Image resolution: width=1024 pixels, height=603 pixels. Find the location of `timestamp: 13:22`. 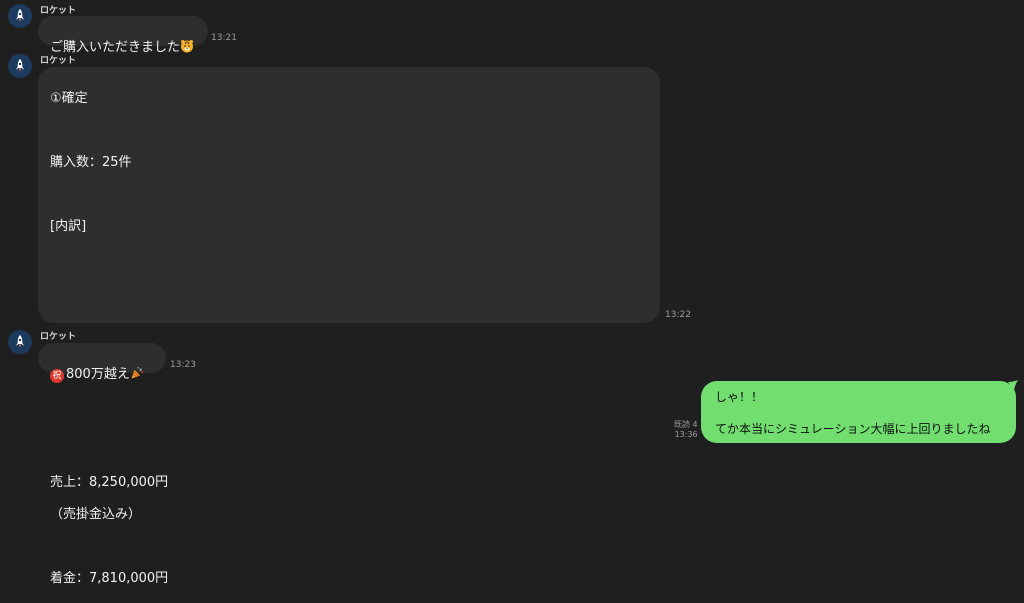

timestamp: 13:22 is located at coordinates (678, 315).